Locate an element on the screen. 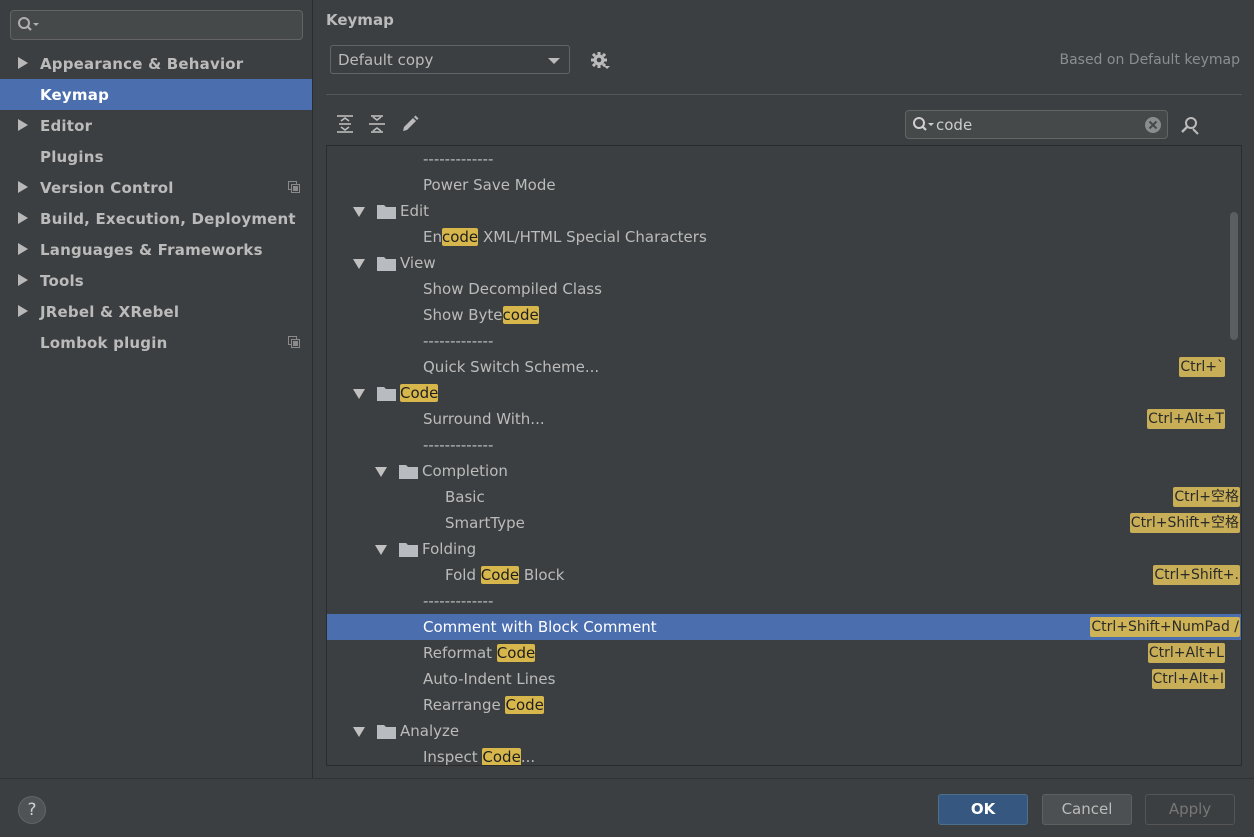 The height and width of the screenshot is (837, 1254). clear-search-icon is located at coordinates (1153, 125).